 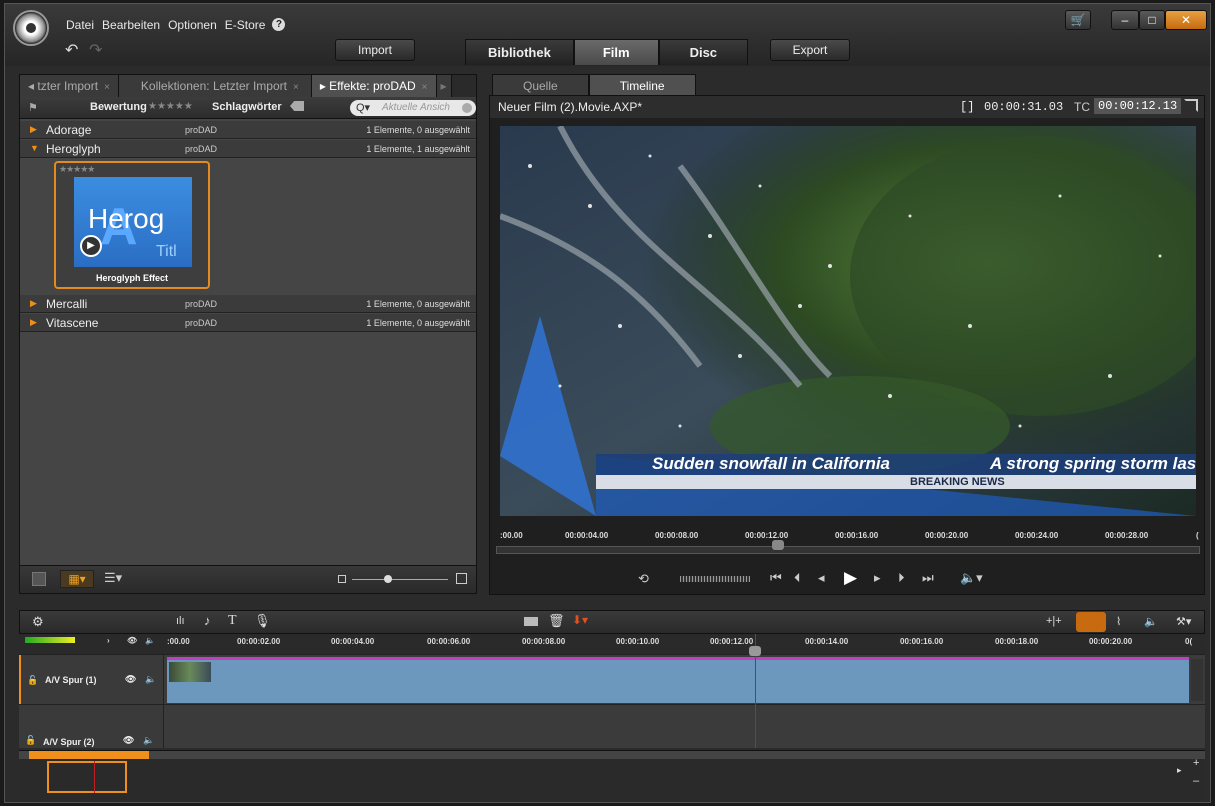 I want to click on effect-thumbnail: ★★★★★ A Herog Titl ▶ Heroglyph Effect, so click(x=132, y=225).